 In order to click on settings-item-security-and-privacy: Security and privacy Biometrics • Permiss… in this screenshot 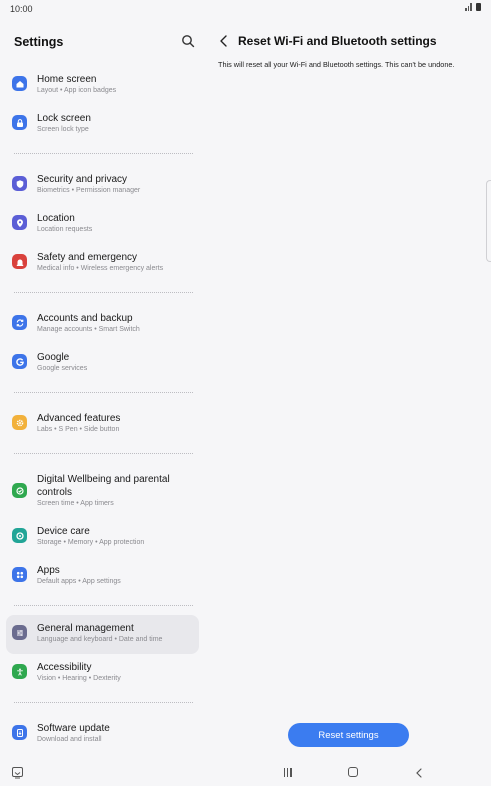, I will do `click(102, 186)`.